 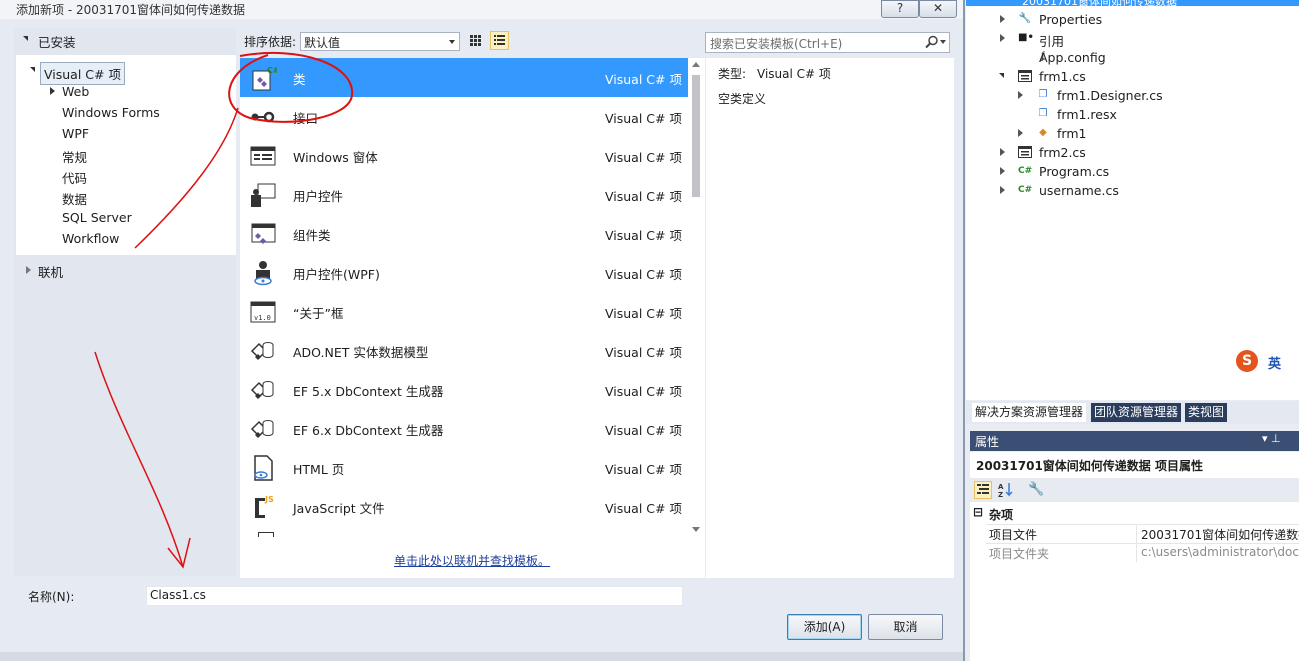 I want to click on search-input: 搜索已安装模板(Ctrl+E), so click(x=827, y=42).